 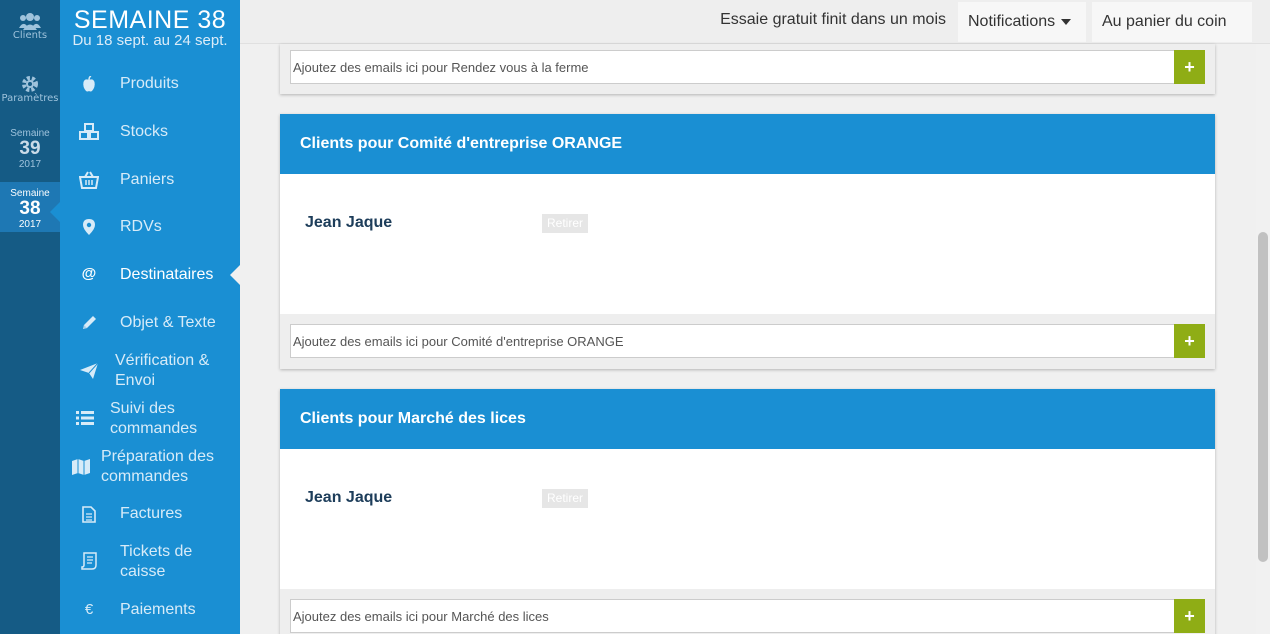 What do you see at coordinates (55, 212) in the screenshot?
I see `active-week-pointer` at bounding box center [55, 212].